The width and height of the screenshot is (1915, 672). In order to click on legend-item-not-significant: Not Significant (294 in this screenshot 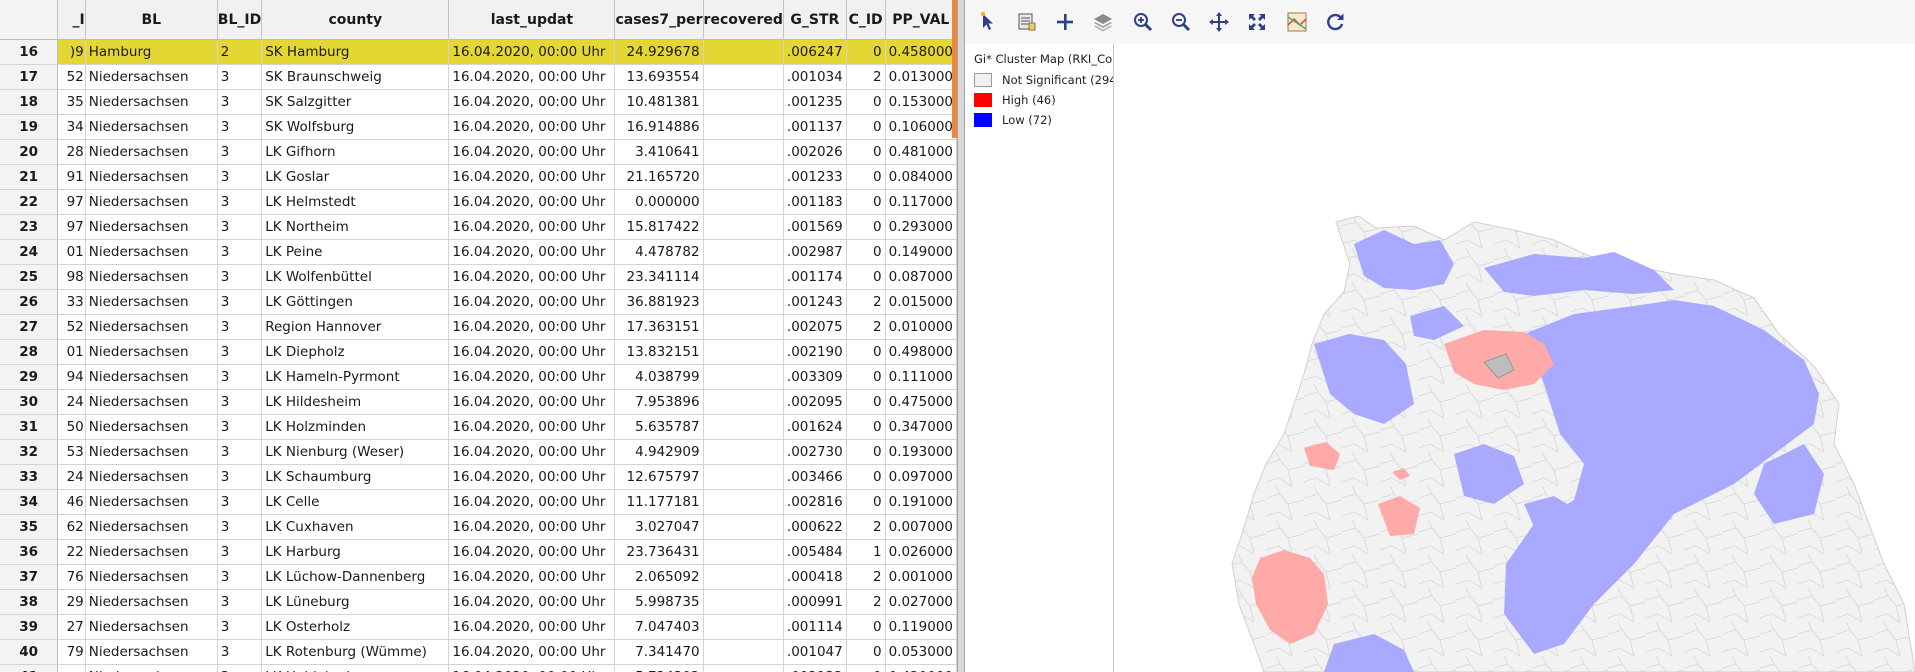, I will do `click(1043, 80)`.